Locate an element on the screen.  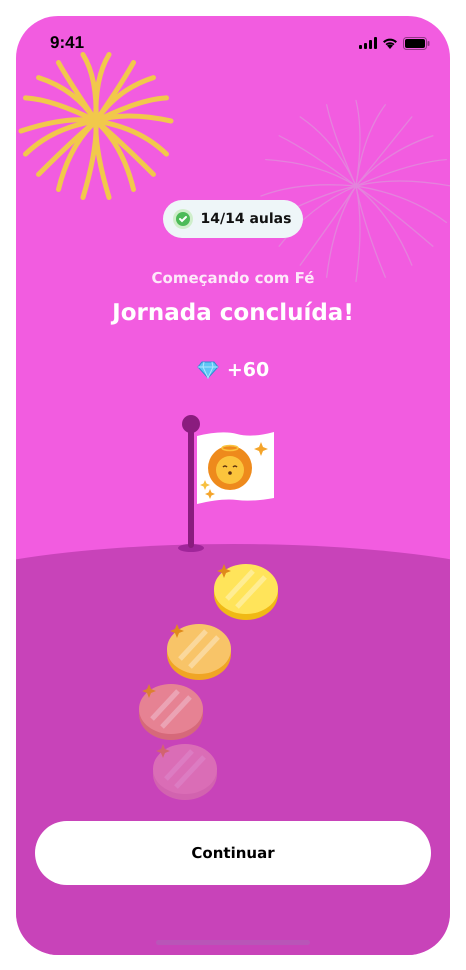
completion-title: Jornada concluída! is located at coordinates (233, 313).